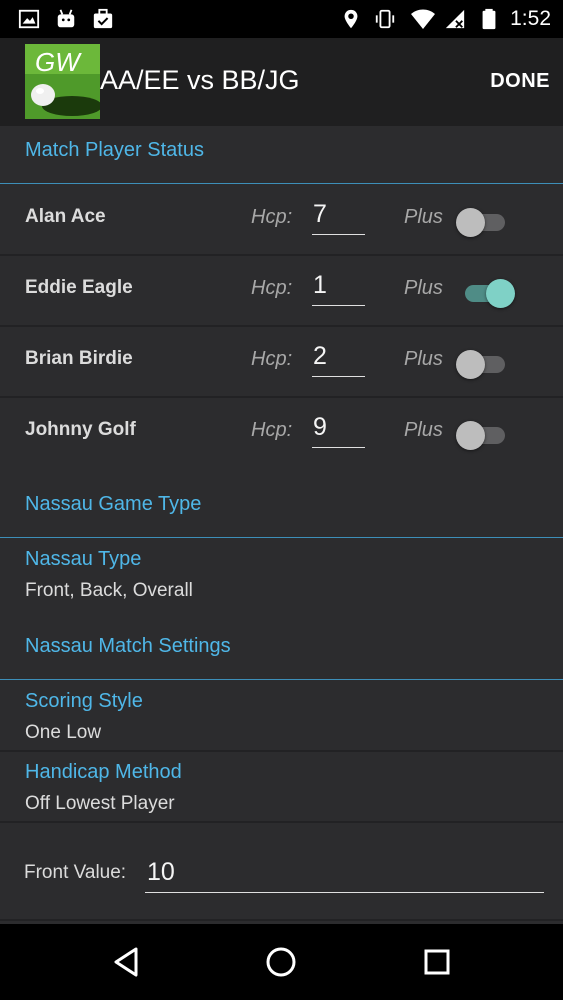  I want to click on pref-nassau-type: Nassau Type Front, Back, Overall, so click(281, 580).